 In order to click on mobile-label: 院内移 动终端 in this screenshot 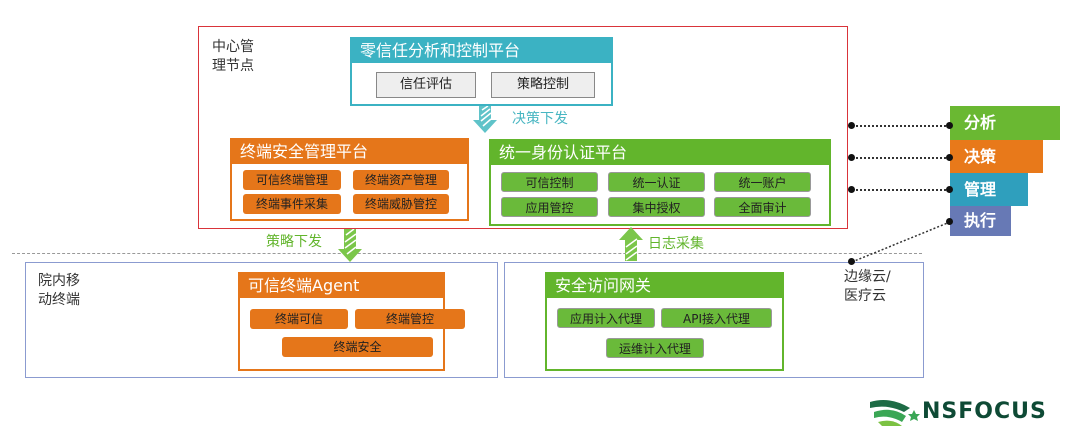, I will do `click(59, 291)`.